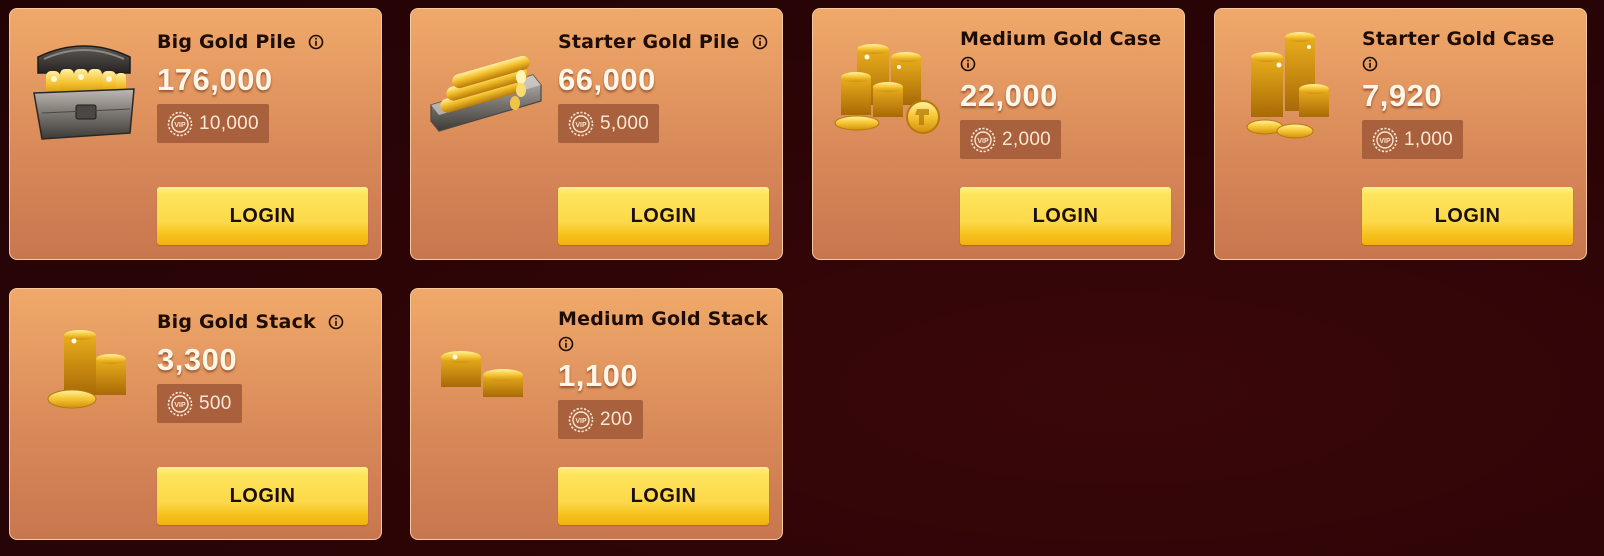 The height and width of the screenshot is (556, 1604). I want to click on package-card: Medium Gold Stack 1,100 VIP 200 LOGIN, so click(596, 414).